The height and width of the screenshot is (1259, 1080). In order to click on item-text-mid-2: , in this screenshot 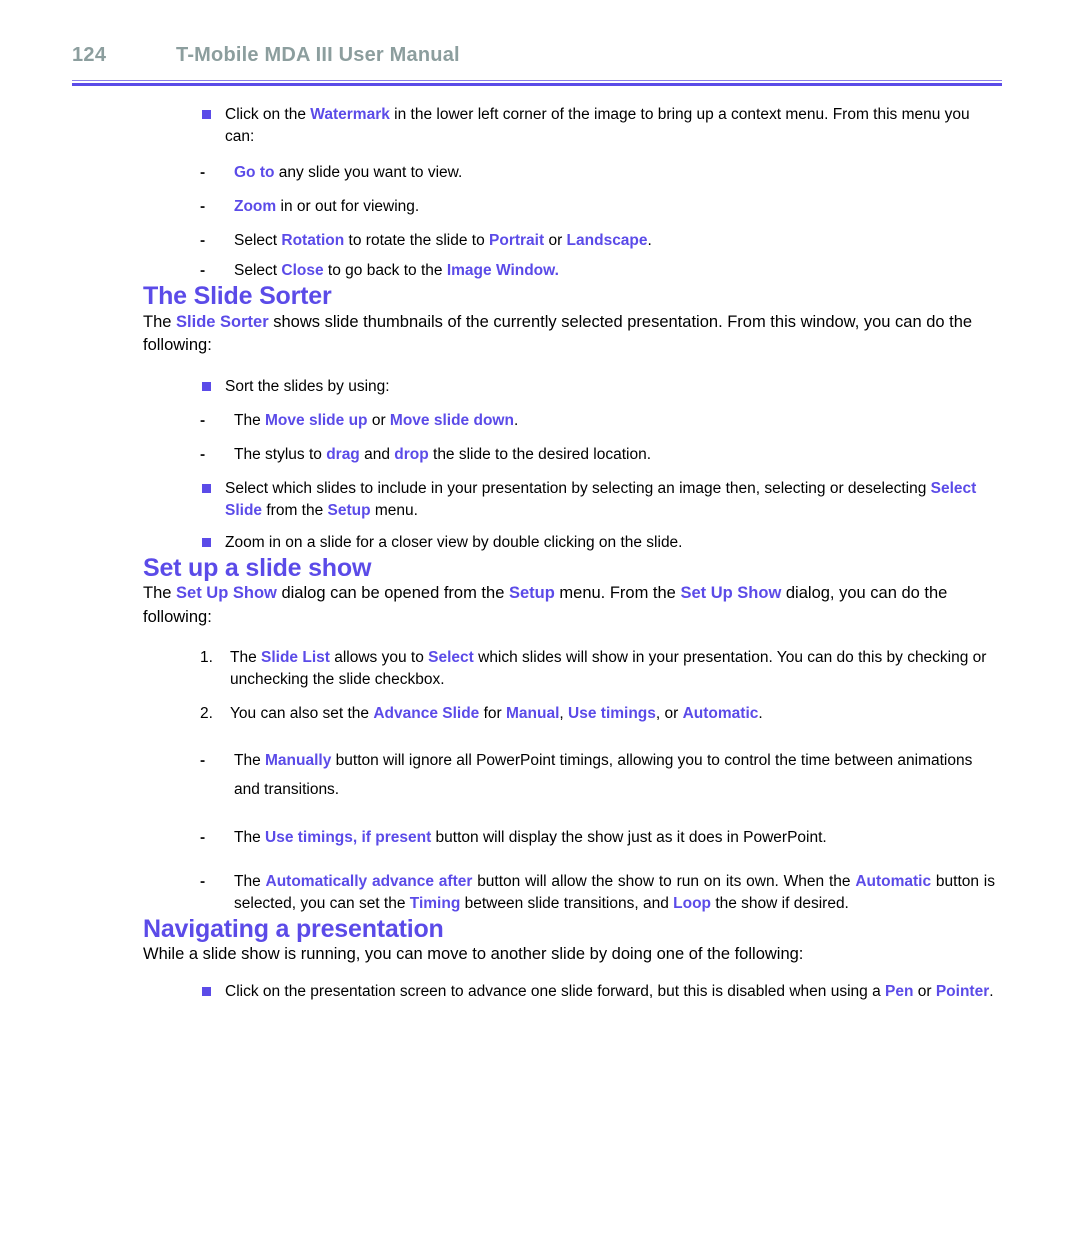, I will do `click(564, 714)`.